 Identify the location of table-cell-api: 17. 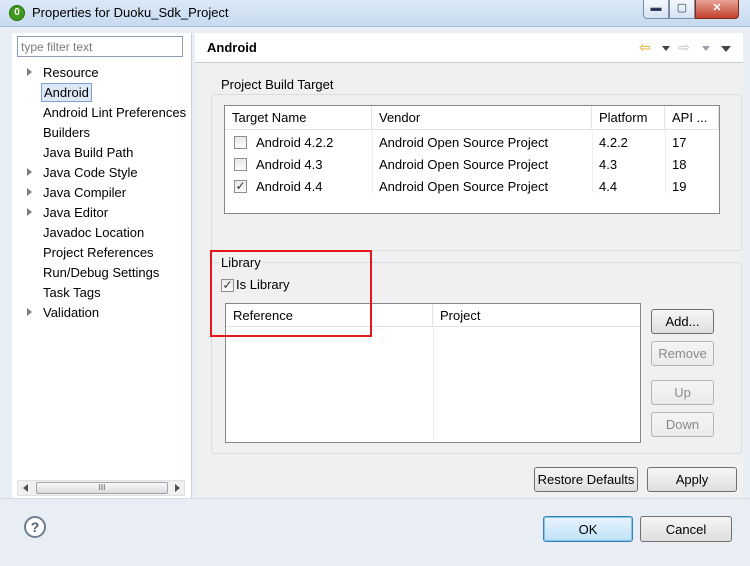
(679, 142).